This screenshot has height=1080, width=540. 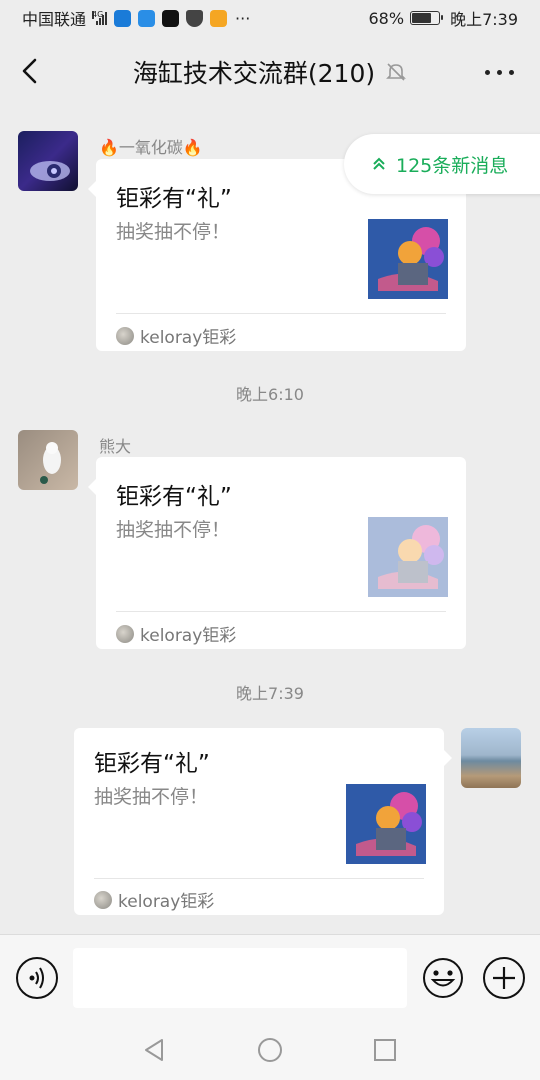 What do you see at coordinates (443, 978) in the screenshot?
I see `emoji-button` at bounding box center [443, 978].